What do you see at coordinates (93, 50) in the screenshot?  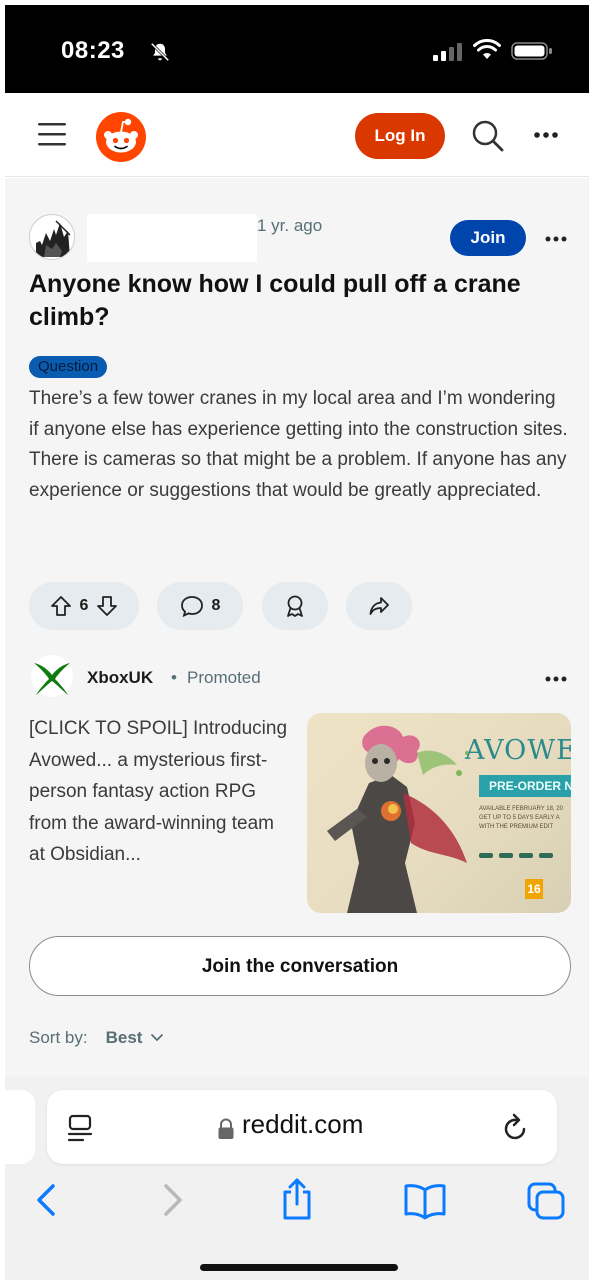 I see `status-time: 08:23` at bounding box center [93, 50].